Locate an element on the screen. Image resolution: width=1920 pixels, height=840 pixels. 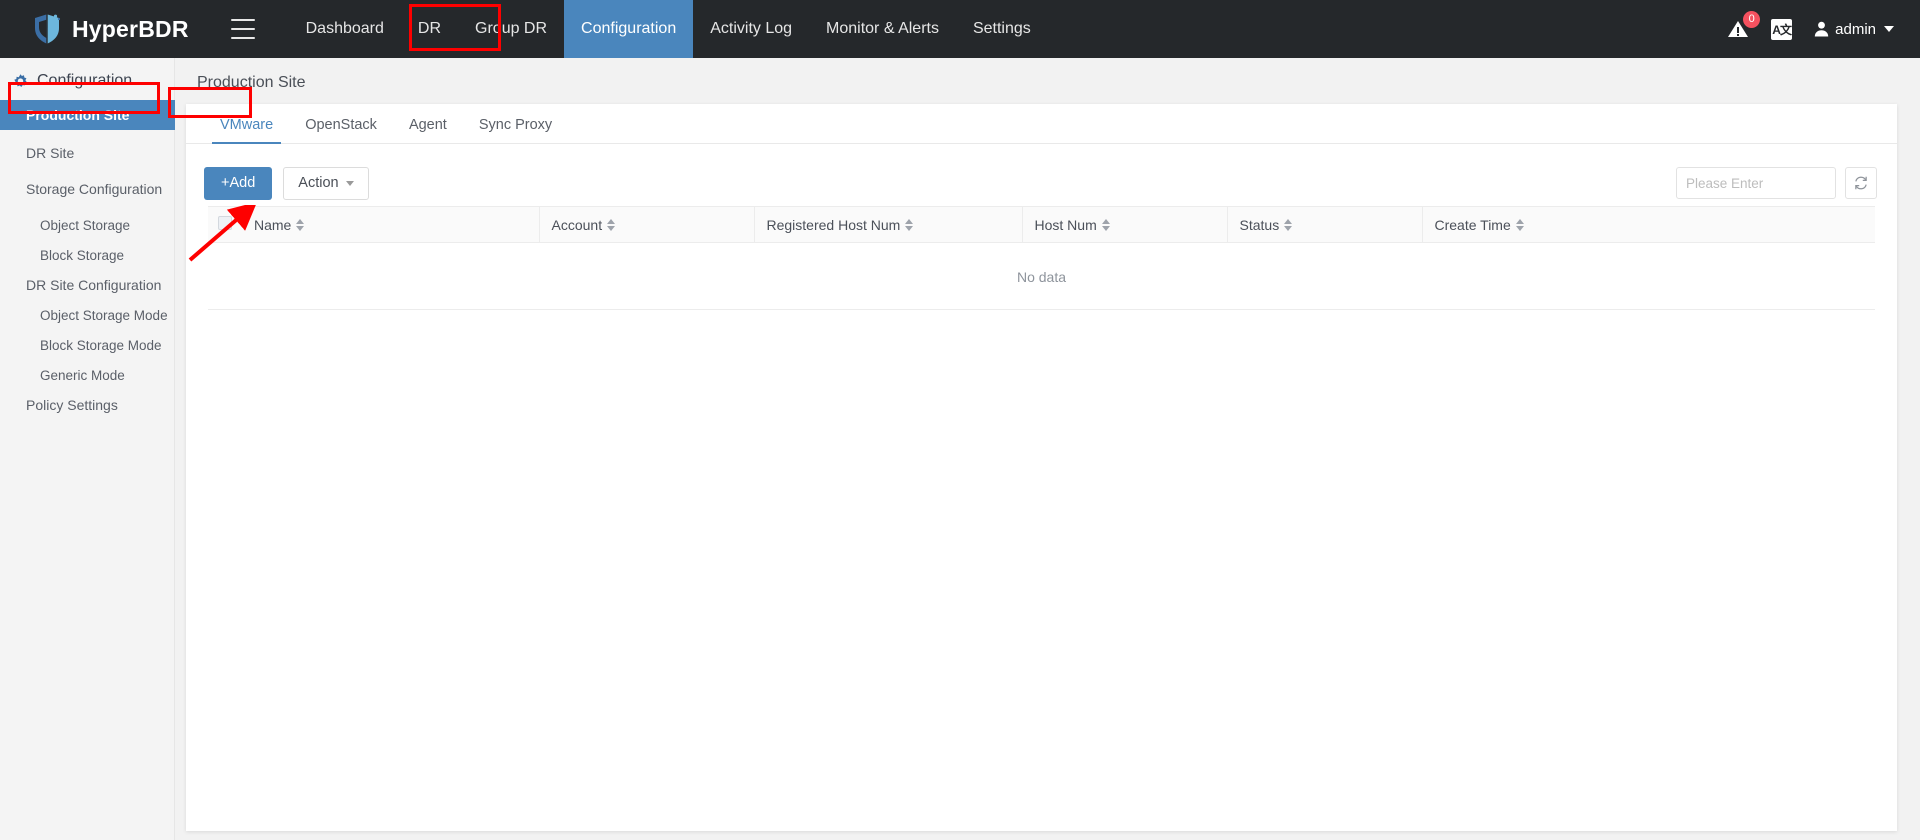
column-label-account: Account is located at coordinates (577, 224).